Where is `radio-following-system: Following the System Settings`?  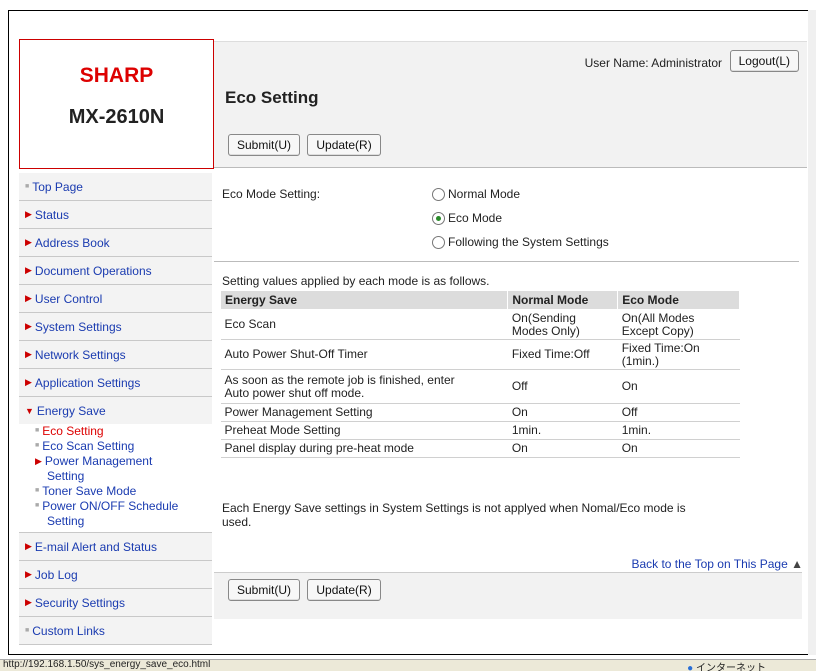 radio-following-system: Following the System Settings is located at coordinates (520, 242).